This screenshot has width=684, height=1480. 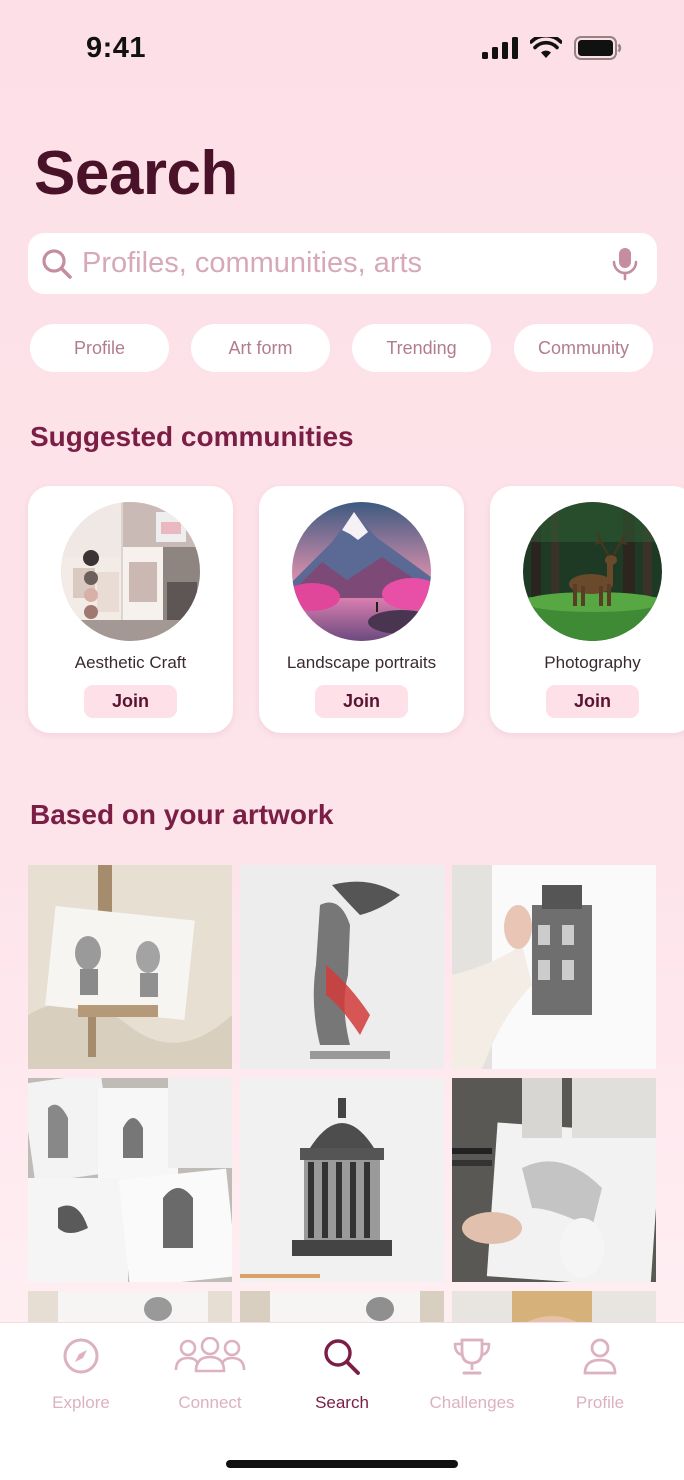 What do you see at coordinates (81, 1402) in the screenshot?
I see `tab-label: Explore` at bounding box center [81, 1402].